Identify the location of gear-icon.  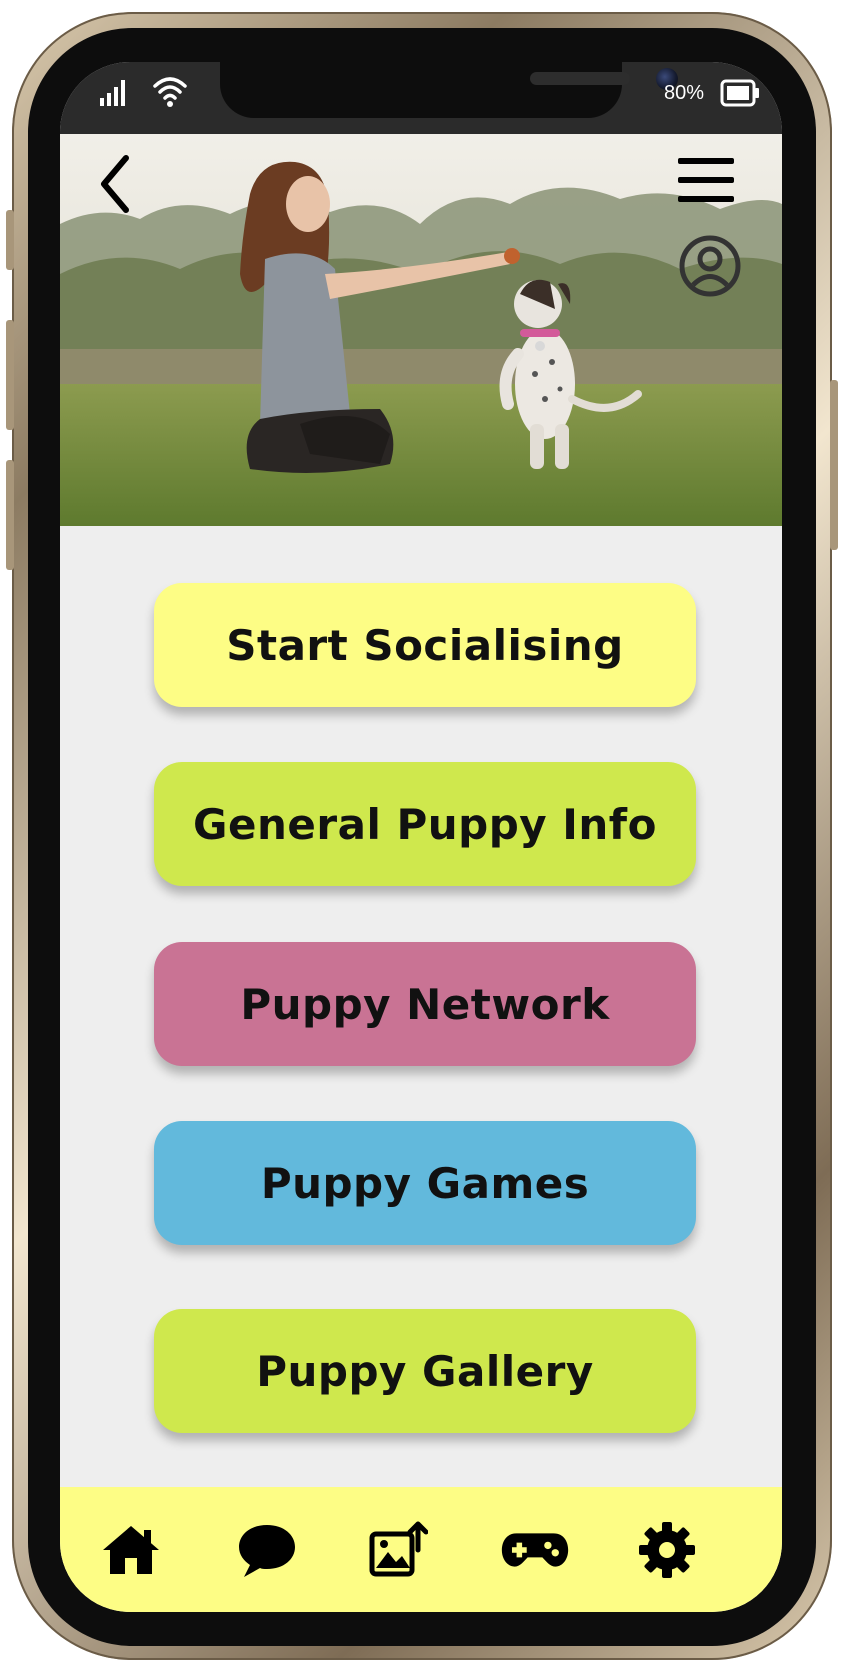
(667, 1550).